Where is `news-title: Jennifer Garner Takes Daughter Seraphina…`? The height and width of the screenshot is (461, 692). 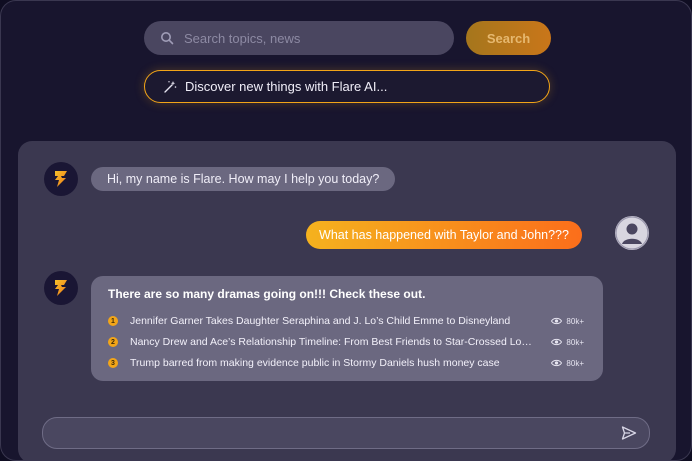 news-title: Jennifer Garner Takes Daughter Seraphina… is located at coordinates (331, 321).